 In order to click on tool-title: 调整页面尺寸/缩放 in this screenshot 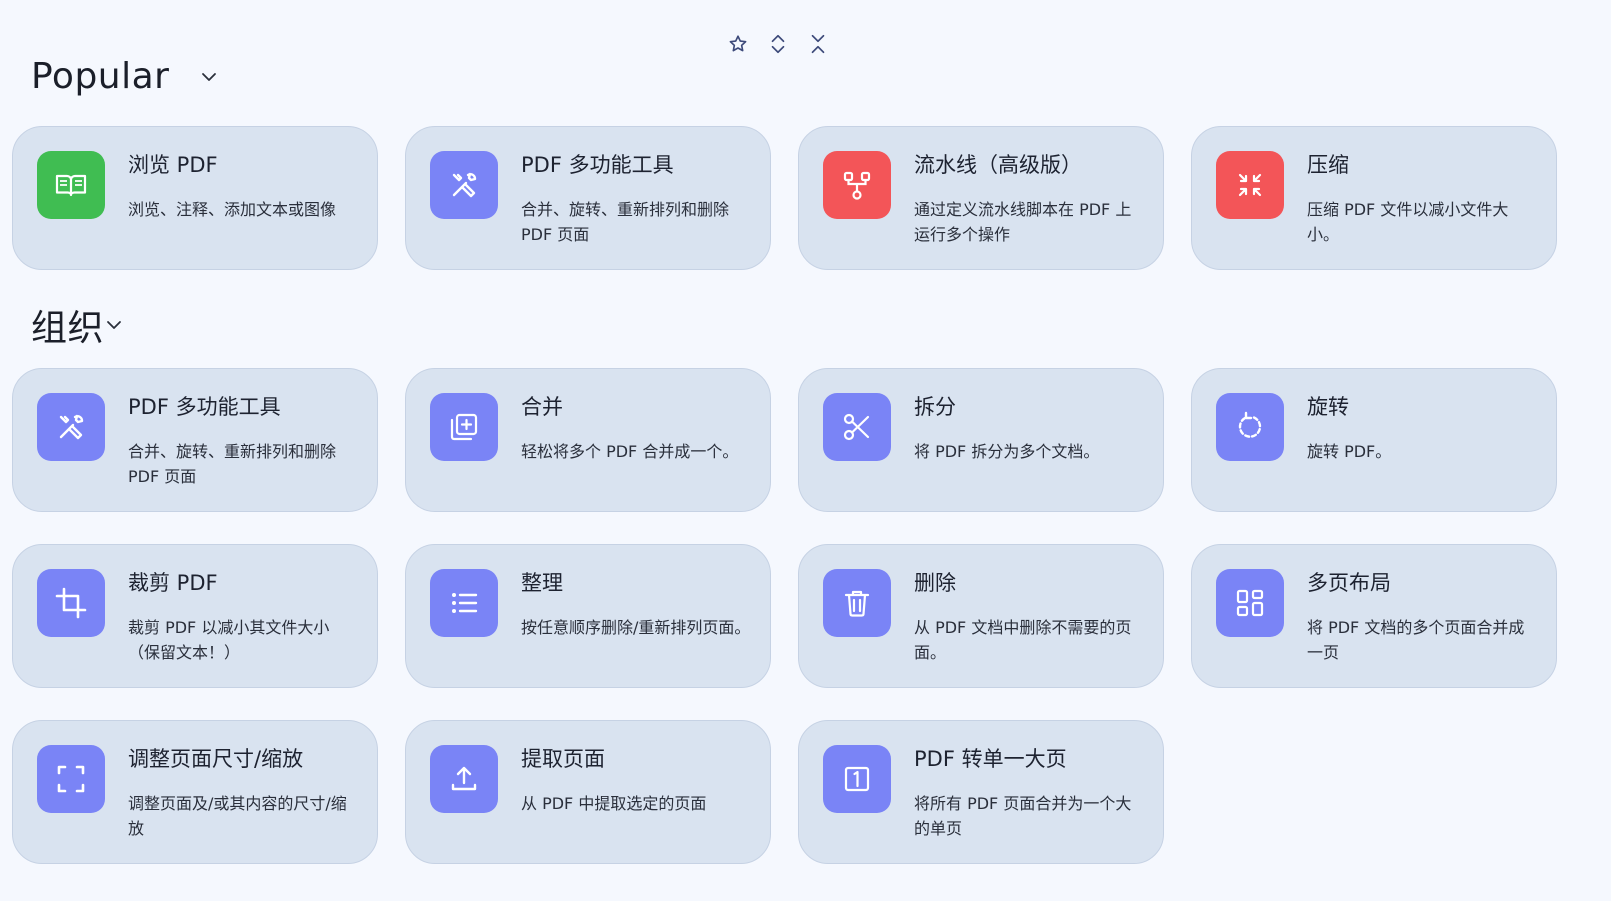, I will do `click(216, 759)`.